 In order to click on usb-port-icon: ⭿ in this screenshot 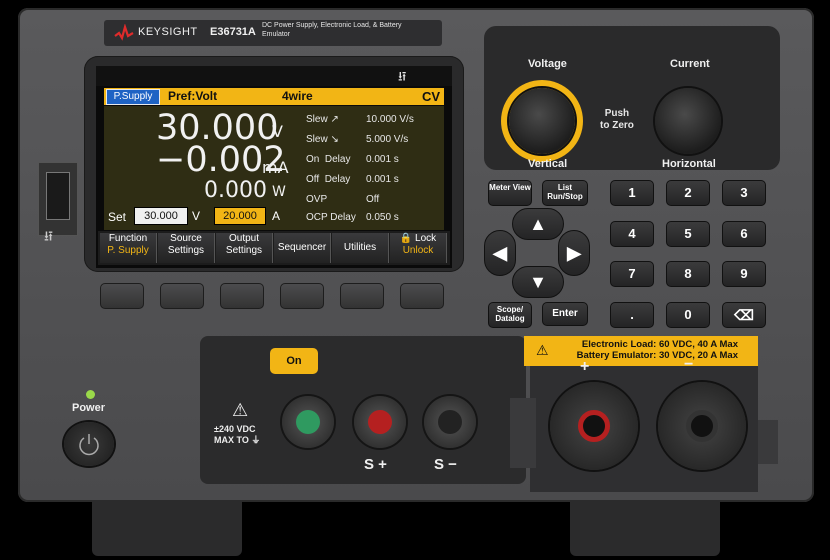, I will do `click(49, 236)`.